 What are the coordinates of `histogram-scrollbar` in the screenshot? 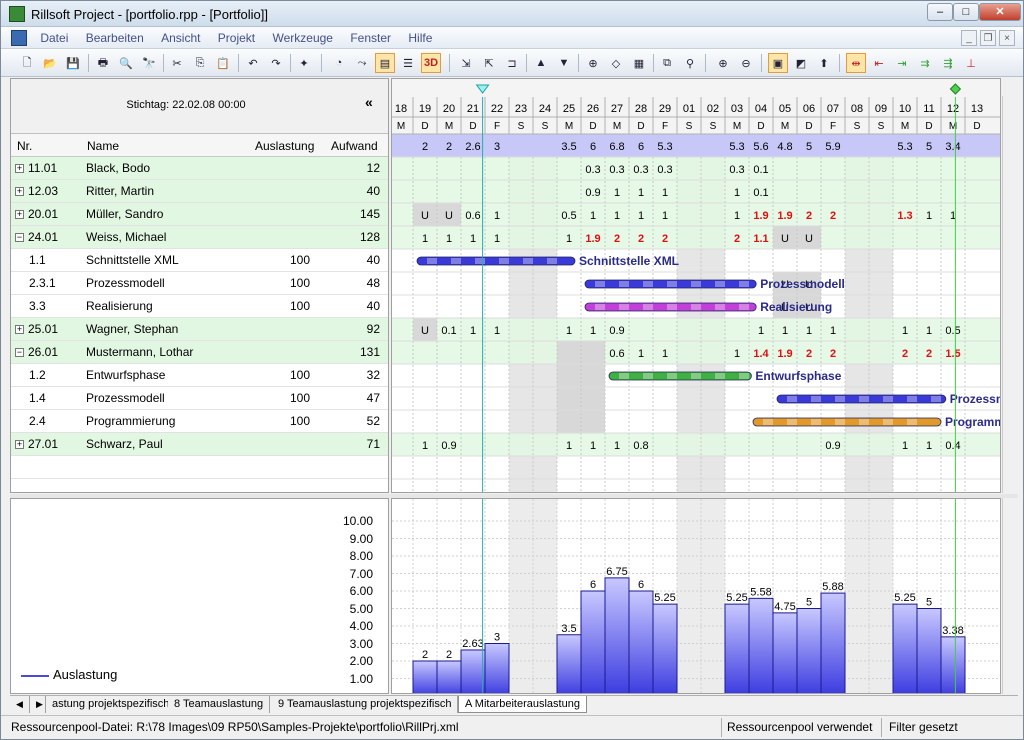 It's located at (1009, 596).